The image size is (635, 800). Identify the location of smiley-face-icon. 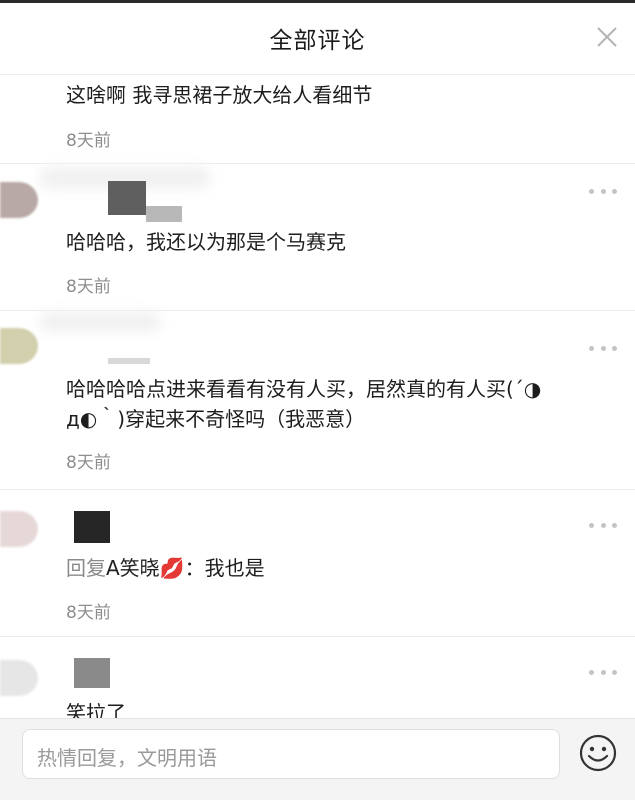
(598, 753).